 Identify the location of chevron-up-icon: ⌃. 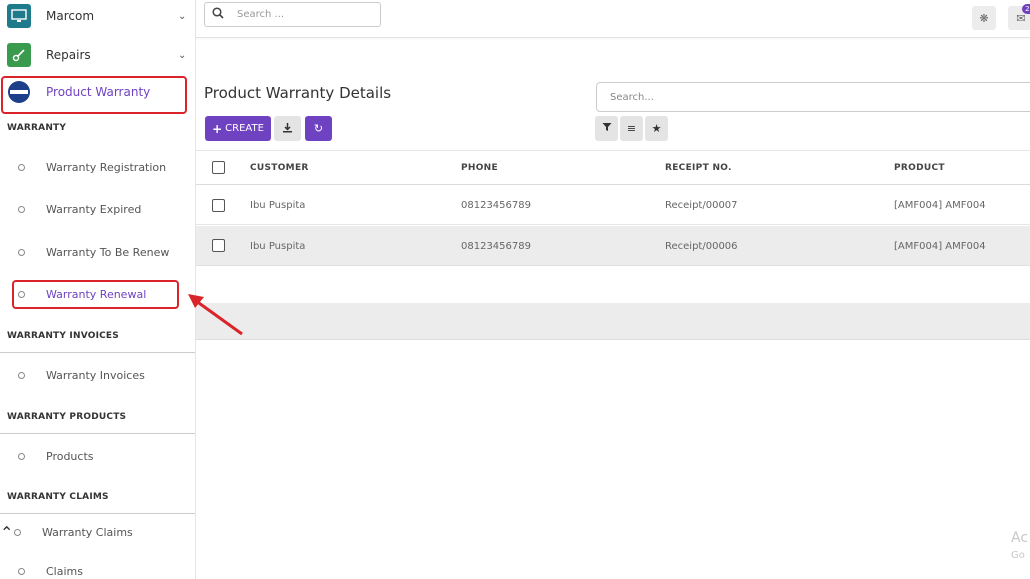
(6, 532).